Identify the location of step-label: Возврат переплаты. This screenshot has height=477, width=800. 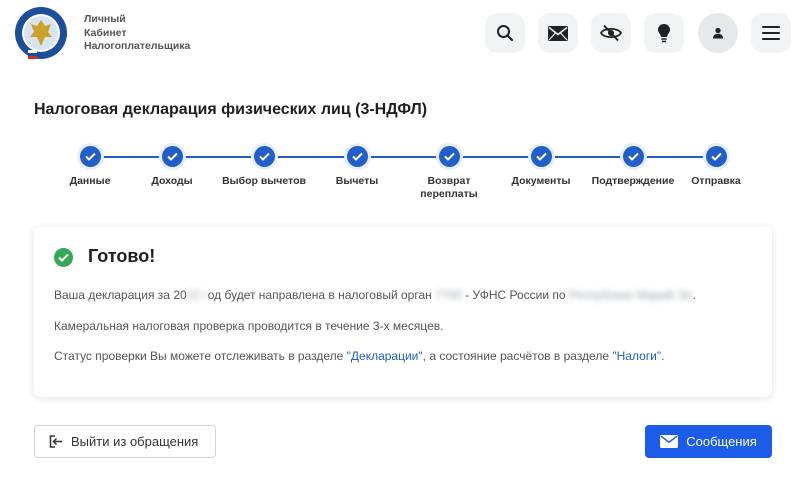
(449, 187).